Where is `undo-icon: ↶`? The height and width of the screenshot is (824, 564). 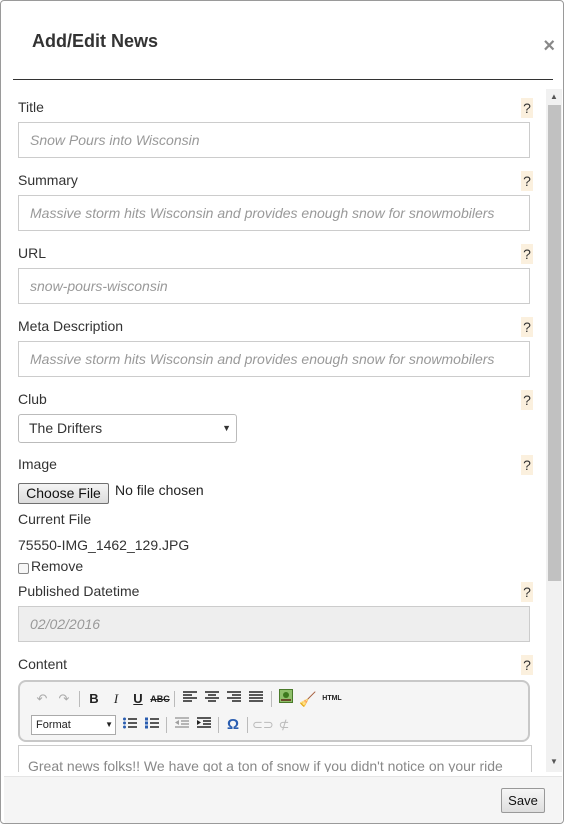
undo-icon: ↶ is located at coordinates (42, 699).